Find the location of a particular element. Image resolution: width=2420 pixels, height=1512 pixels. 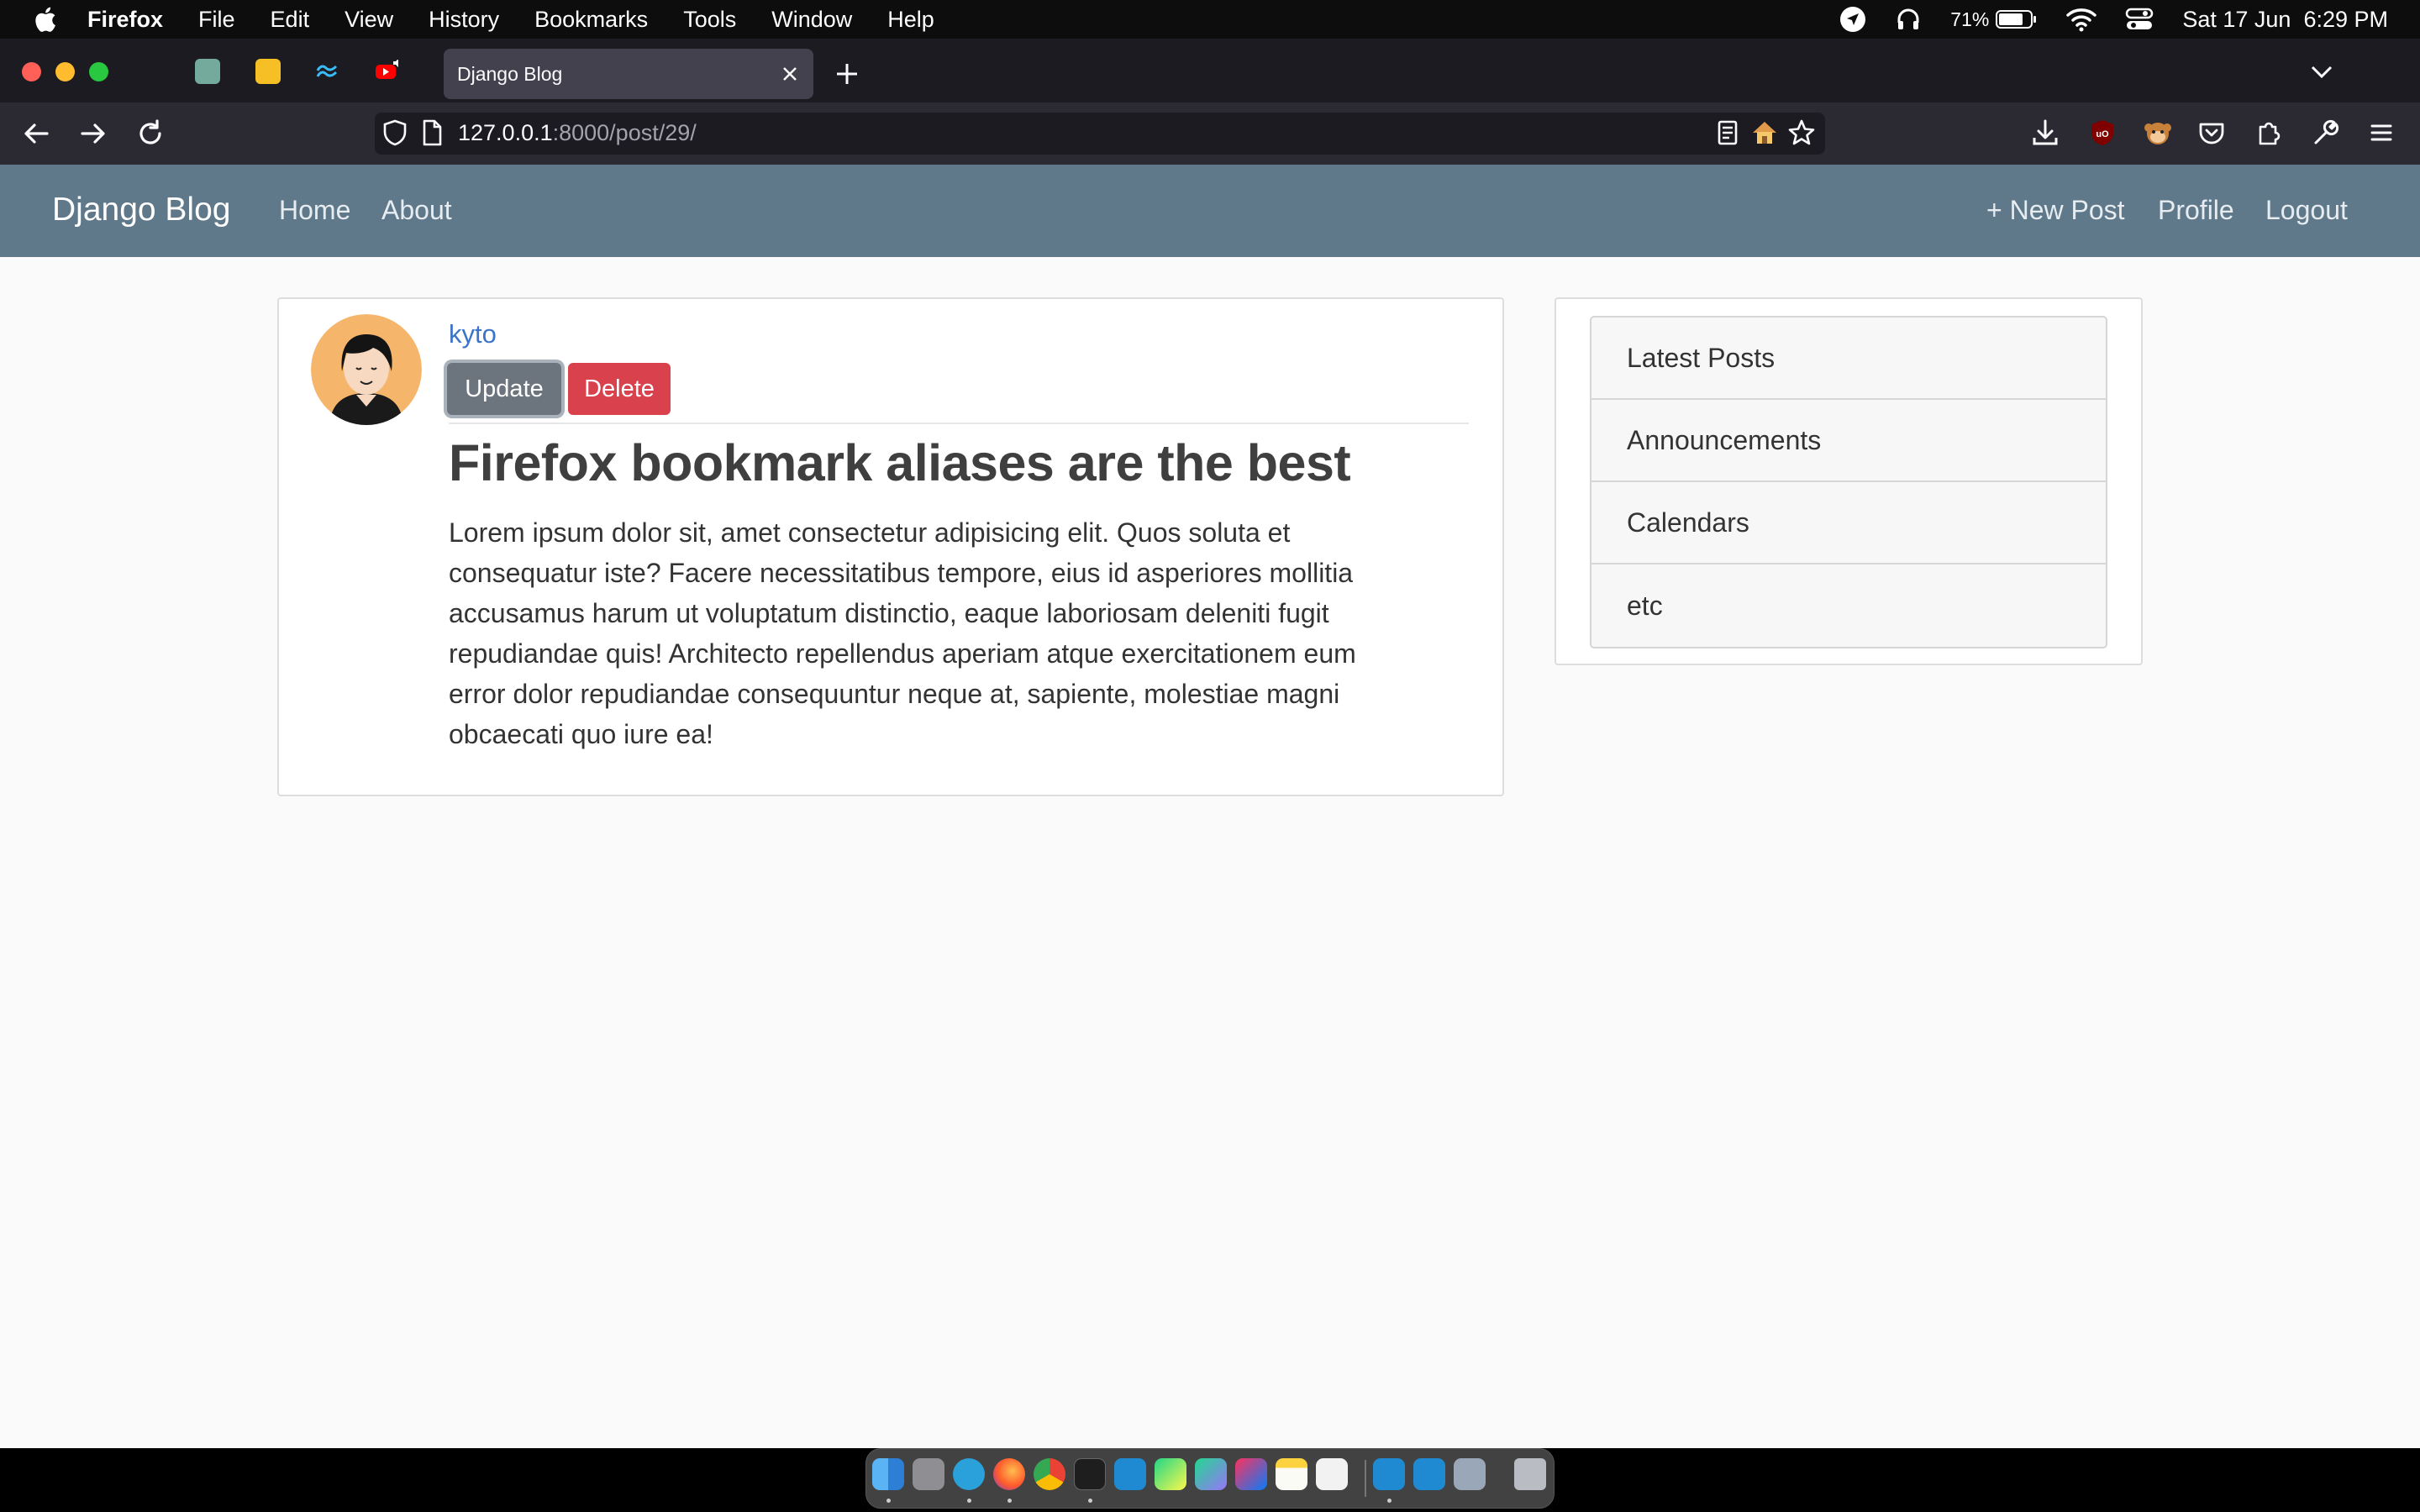

url-path: :8000/post/29/ is located at coordinates (624, 132).